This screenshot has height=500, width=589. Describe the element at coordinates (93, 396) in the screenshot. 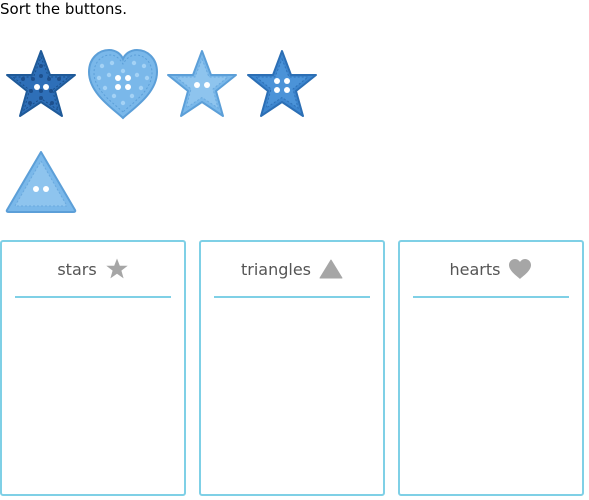

I see `bin-stars-drop-area` at that location.